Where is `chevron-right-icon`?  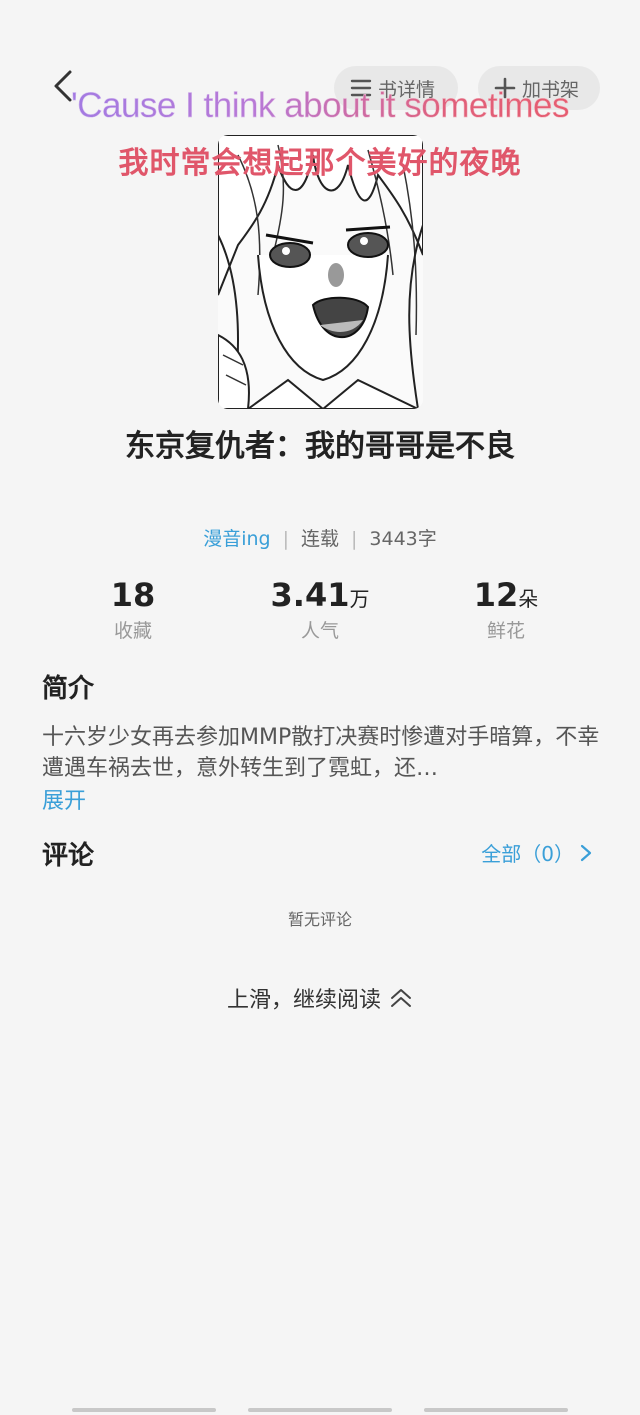
chevron-right-icon is located at coordinates (586, 852).